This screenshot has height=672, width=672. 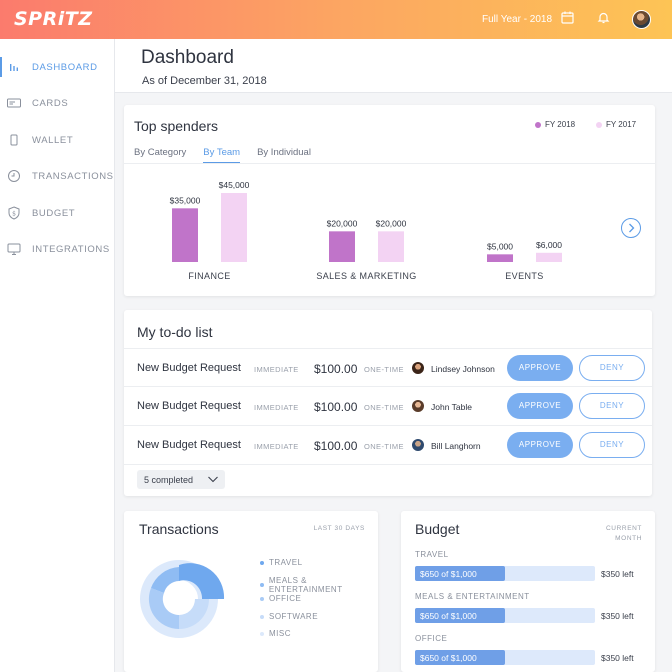 What do you see at coordinates (285, 598) in the screenshot?
I see `legend-label: OFFICE` at bounding box center [285, 598].